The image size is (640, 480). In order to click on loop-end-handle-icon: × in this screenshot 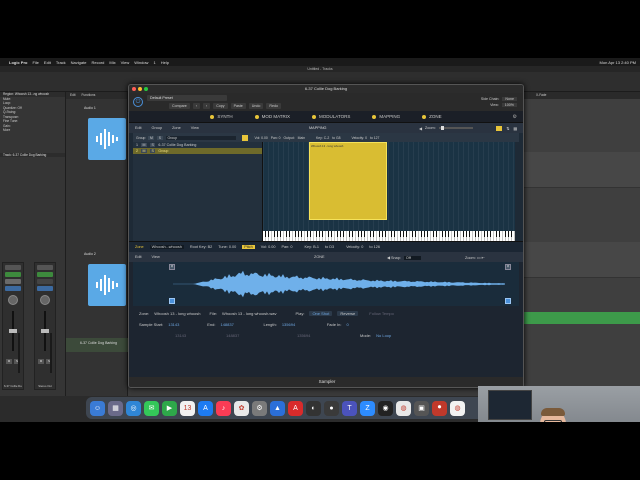, I will do `click(508, 267)`.